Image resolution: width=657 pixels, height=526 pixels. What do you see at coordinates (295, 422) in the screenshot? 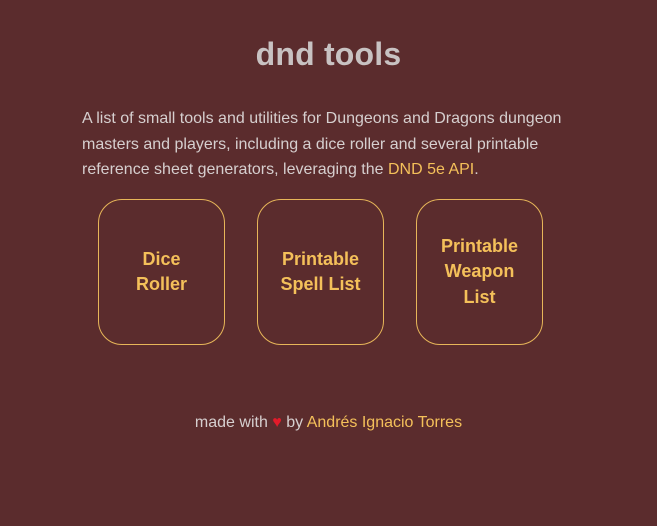
I see `by-text: by` at bounding box center [295, 422].